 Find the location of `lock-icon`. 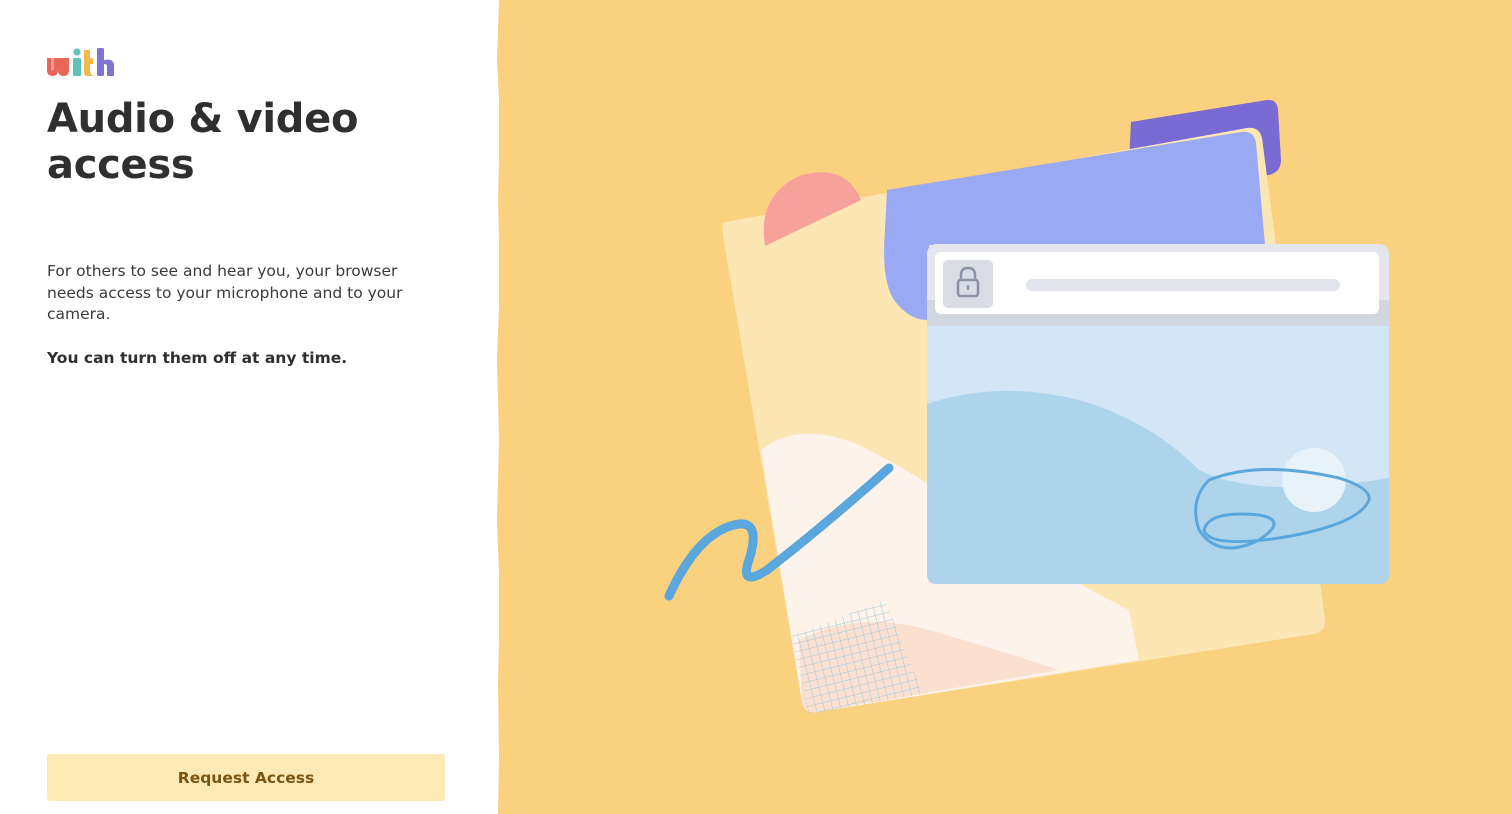

lock-icon is located at coordinates (968, 284).